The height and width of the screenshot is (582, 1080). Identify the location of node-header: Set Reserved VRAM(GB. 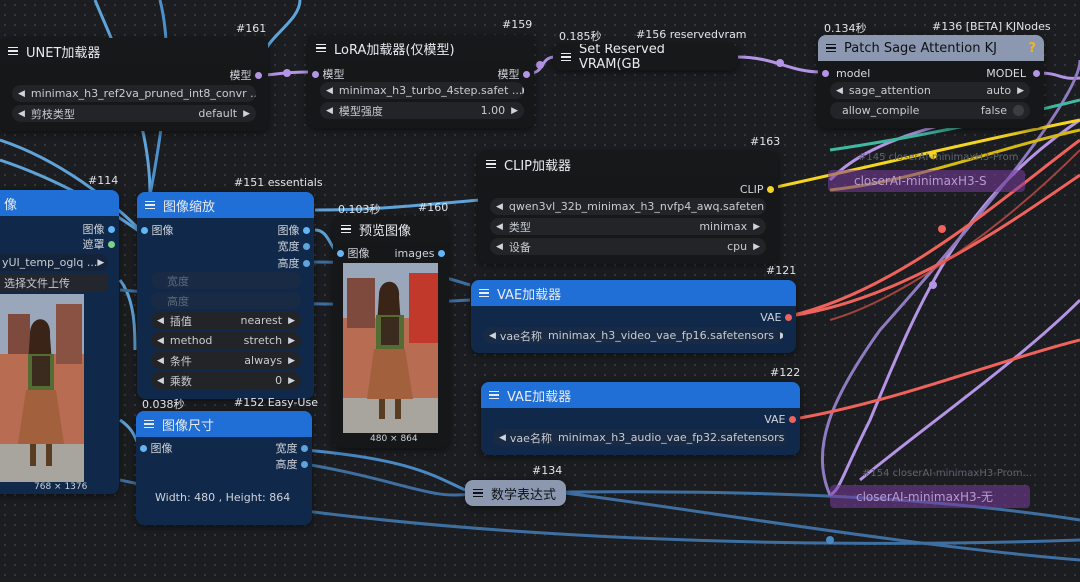
(645, 57).